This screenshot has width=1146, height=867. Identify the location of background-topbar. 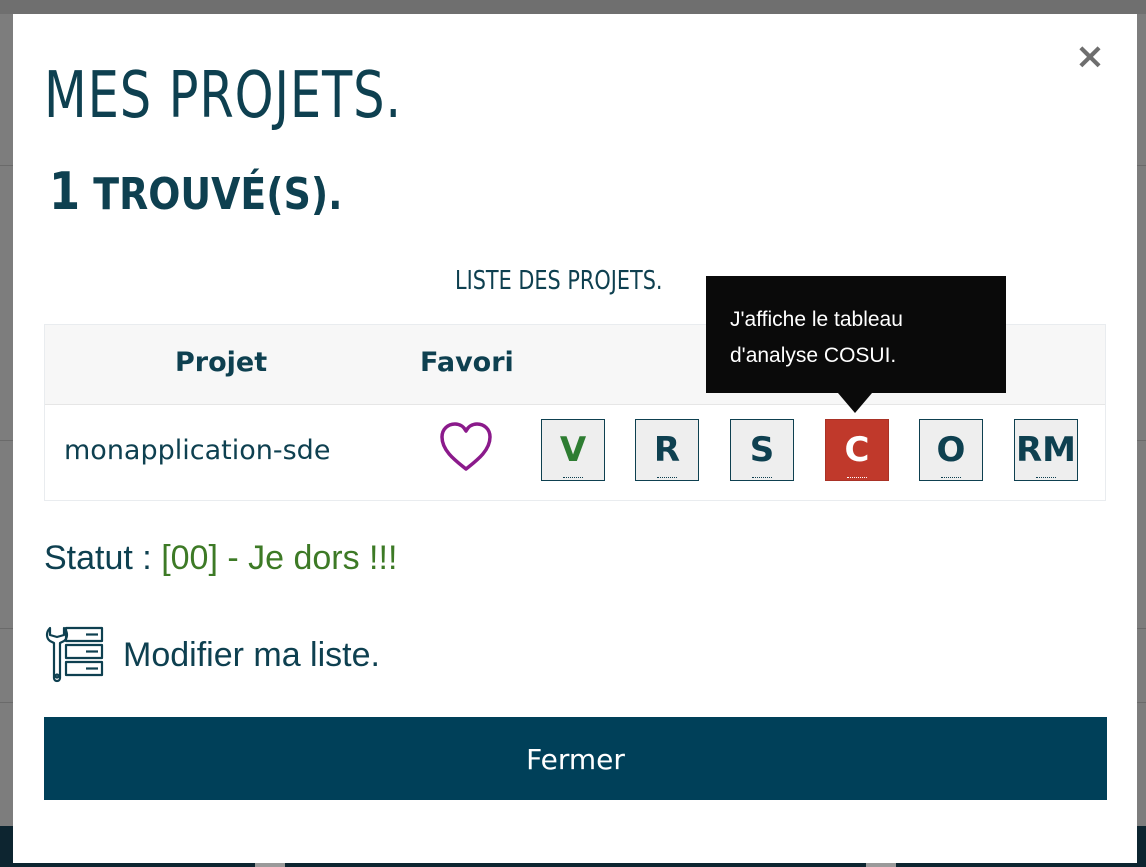
(573, 7).